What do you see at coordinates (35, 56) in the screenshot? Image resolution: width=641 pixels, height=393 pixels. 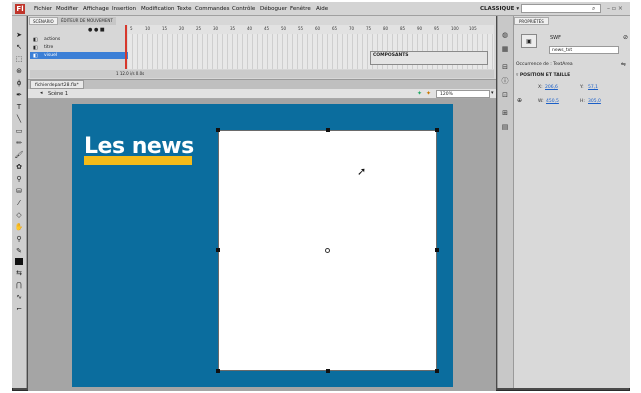 I see `layer-icon: ◧` at bounding box center [35, 56].